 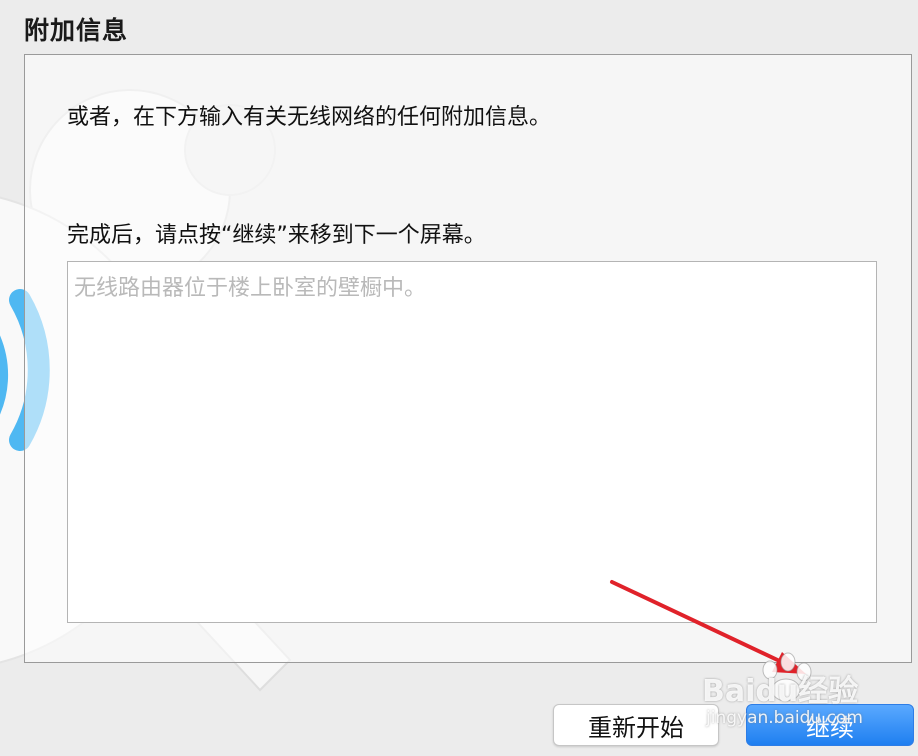 What do you see at coordinates (76, 30) in the screenshot?
I see `section-title: 附加信息` at bounding box center [76, 30].